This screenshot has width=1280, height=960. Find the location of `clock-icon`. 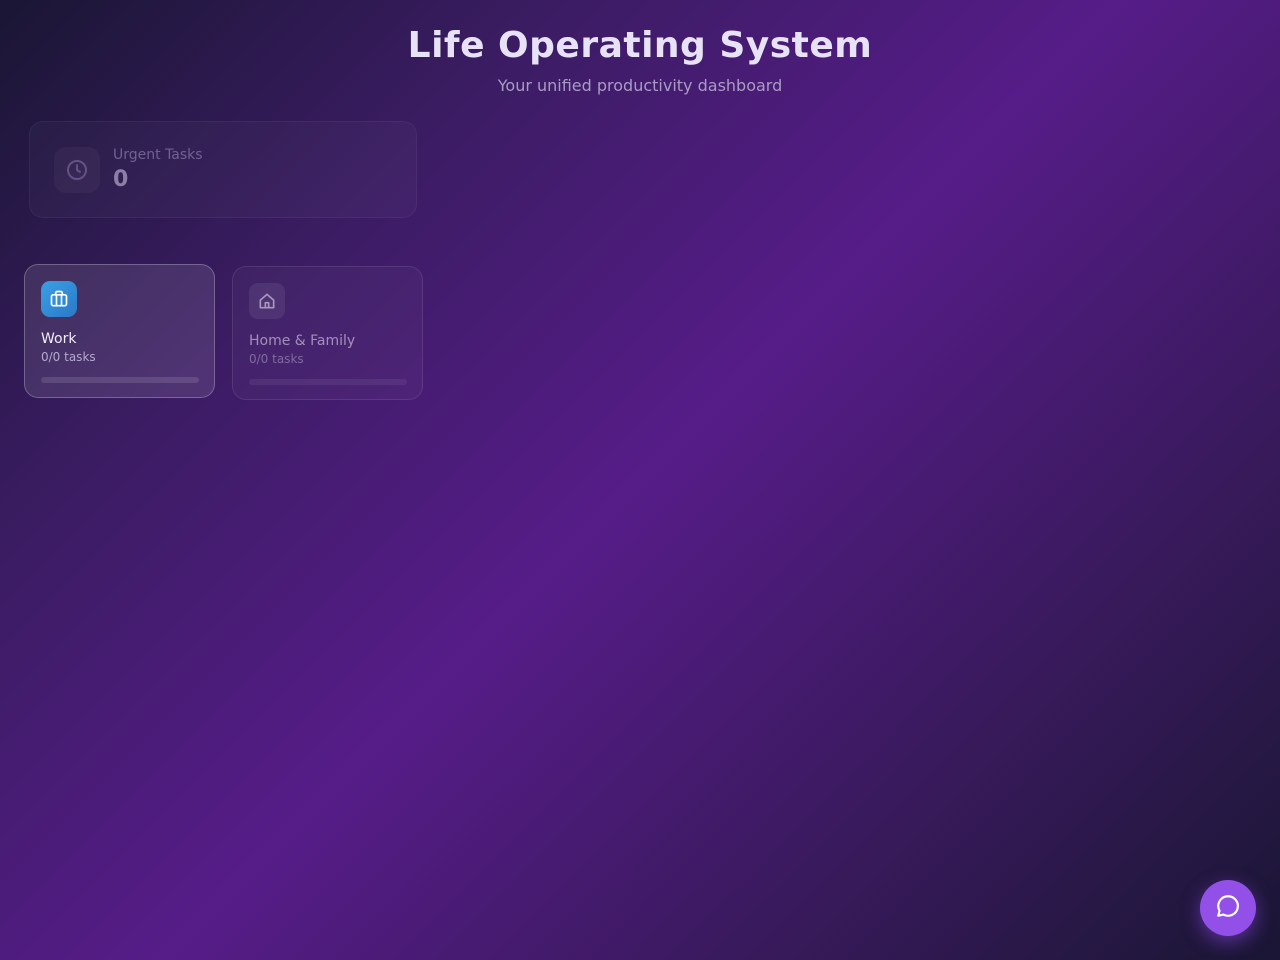

clock-icon is located at coordinates (77, 170).